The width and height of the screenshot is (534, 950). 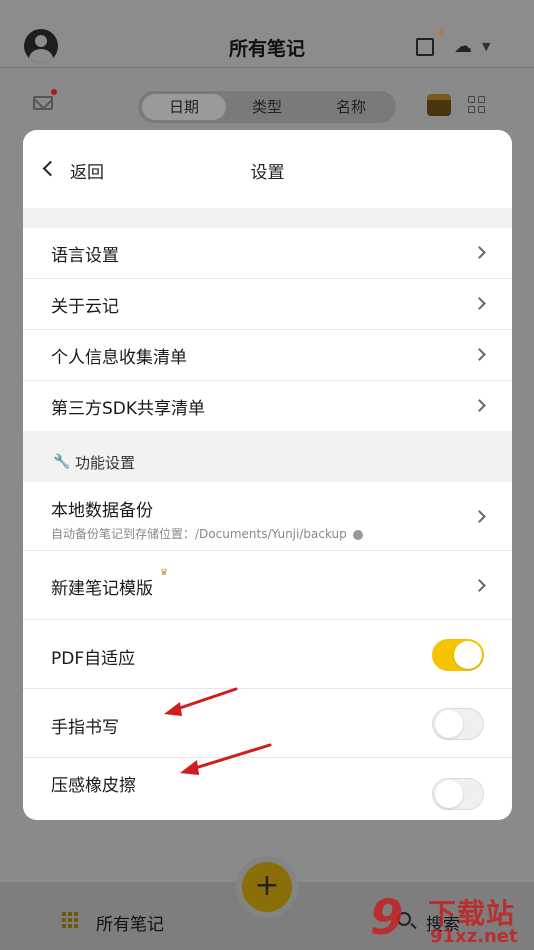 What do you see at coordinates (85, 256) in the screenshot?
I see `row-label: 语言设置` at bounding box center [85, 256].